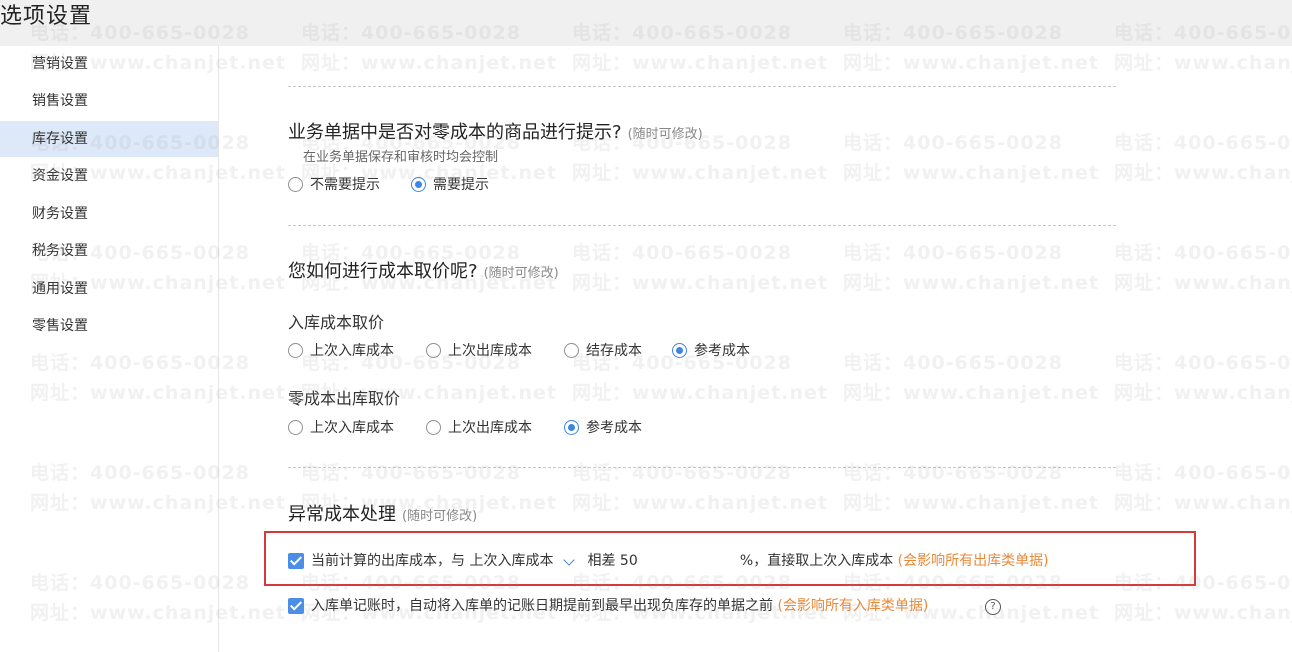  What do you see at coordinates (401, 157) in the screenshot?
I see `zero-cost-subtext: 在业务单据保存和审核时均会控制` at bounding box center [401, 157].